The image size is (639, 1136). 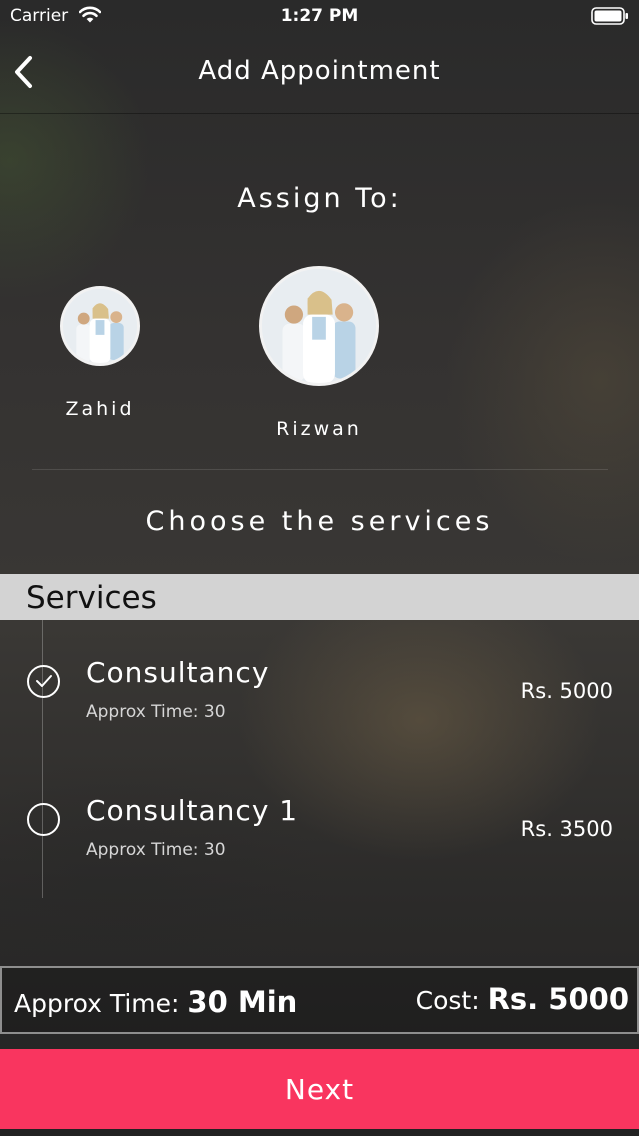 What do you see at coordinates (97, 1003) in the screenshot?
I see `approx-time-label: Approx Time:` at bounding box center [97, 1003].